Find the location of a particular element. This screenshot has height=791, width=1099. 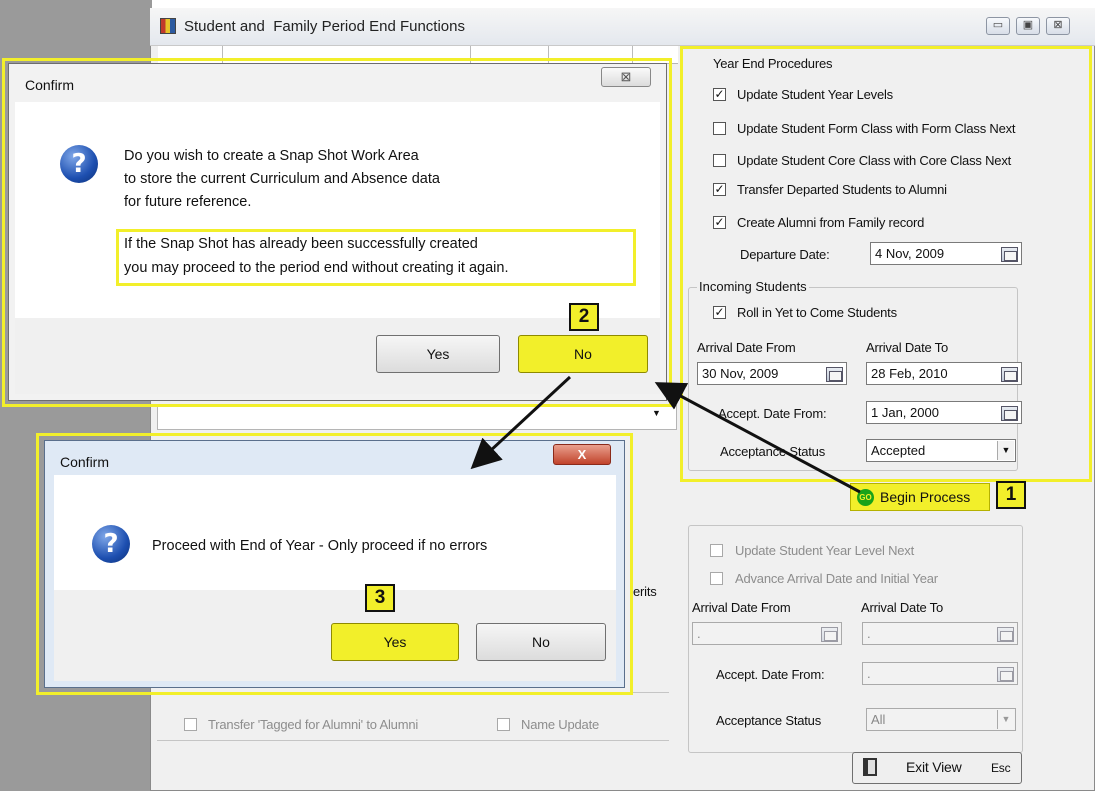

arrow-no-to-dialog2 is located at coordinates (521, 422).